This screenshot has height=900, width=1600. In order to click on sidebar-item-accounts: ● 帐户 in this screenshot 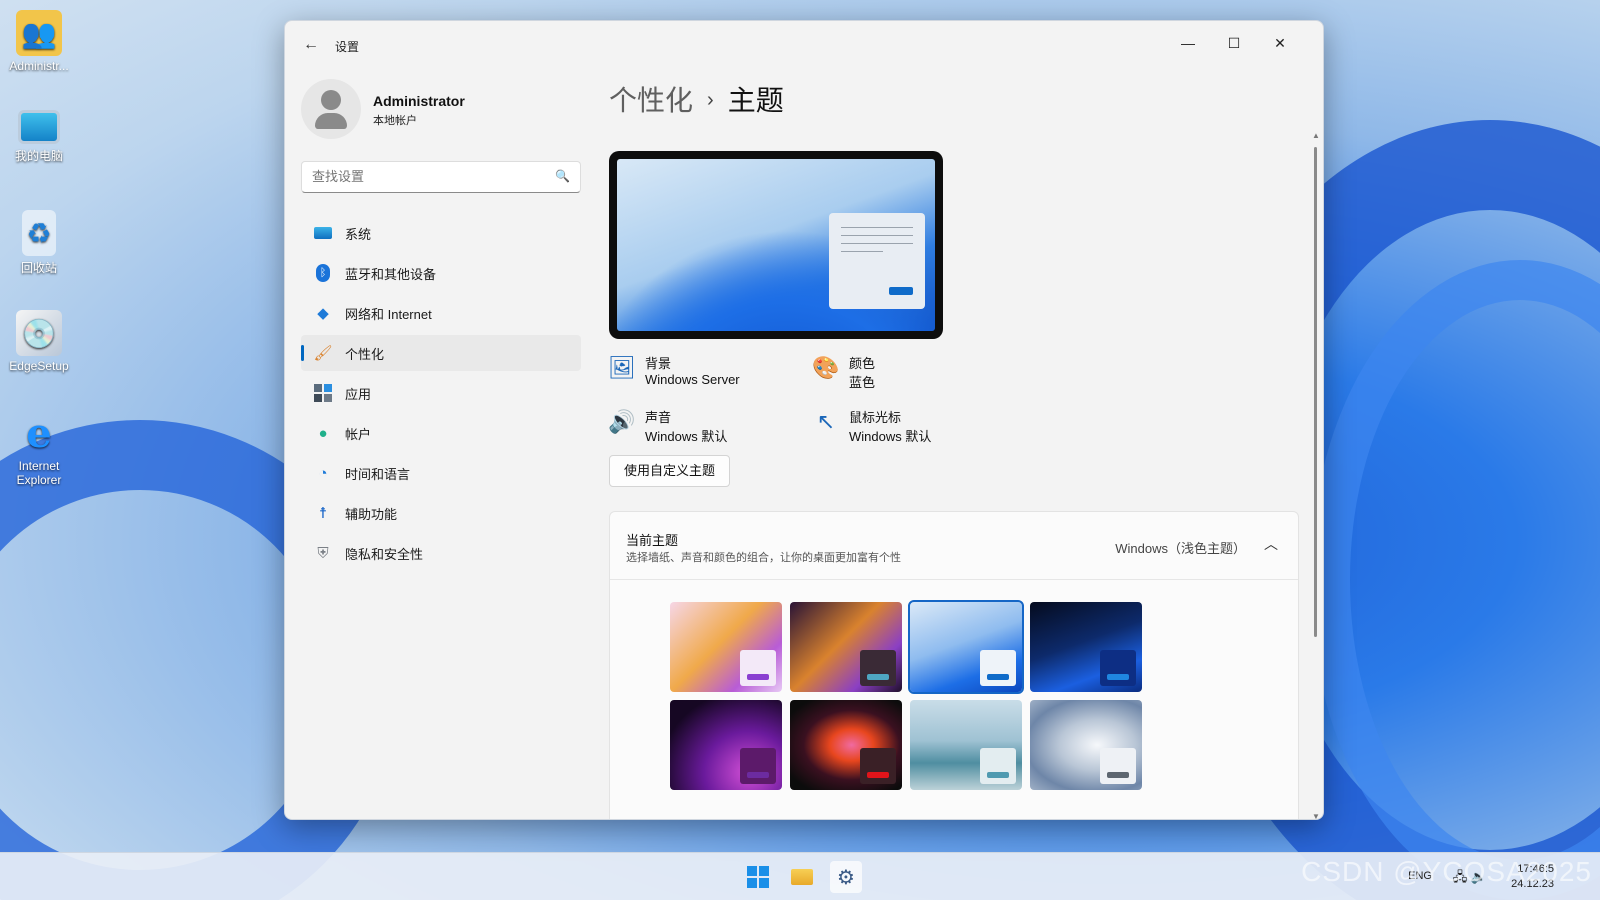, I will do `click(441, 433)`.